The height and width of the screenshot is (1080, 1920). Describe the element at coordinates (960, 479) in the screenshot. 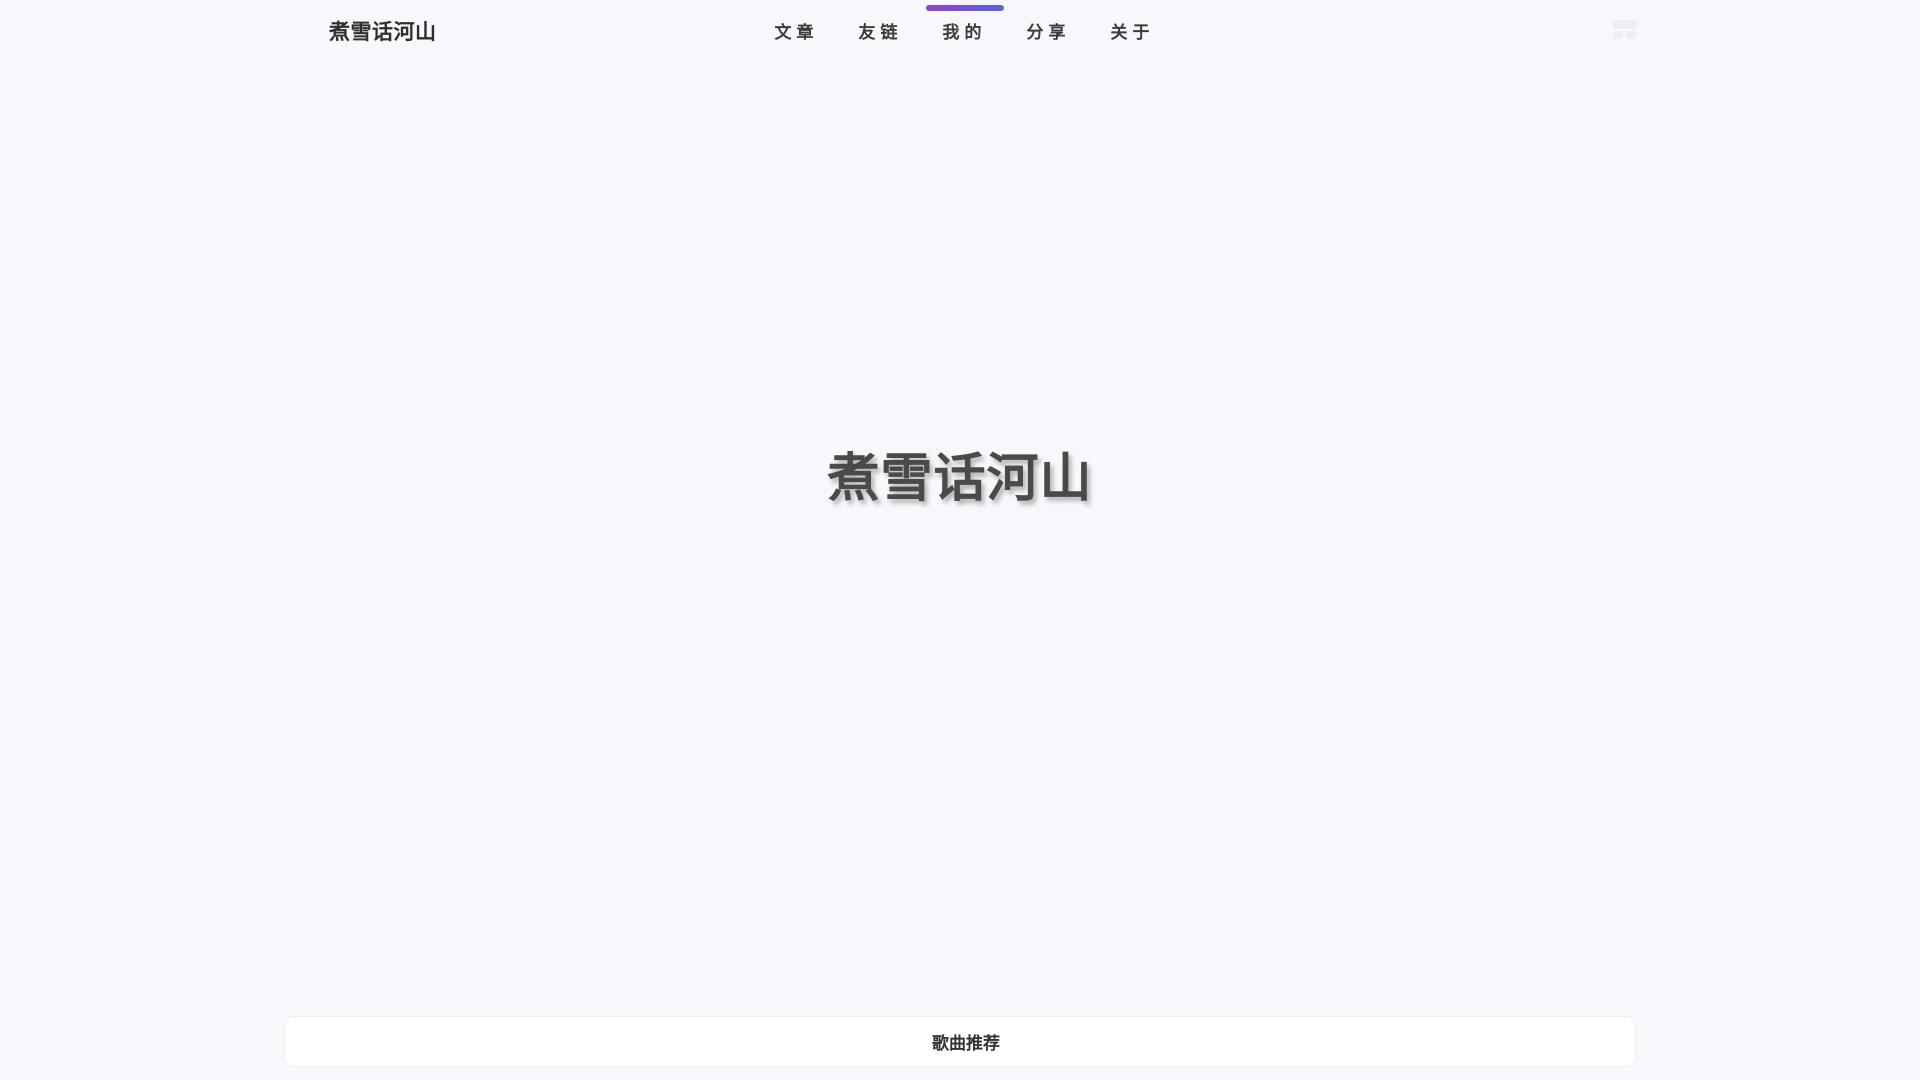

I see `hero-title: 煮雪话河山` at that location.